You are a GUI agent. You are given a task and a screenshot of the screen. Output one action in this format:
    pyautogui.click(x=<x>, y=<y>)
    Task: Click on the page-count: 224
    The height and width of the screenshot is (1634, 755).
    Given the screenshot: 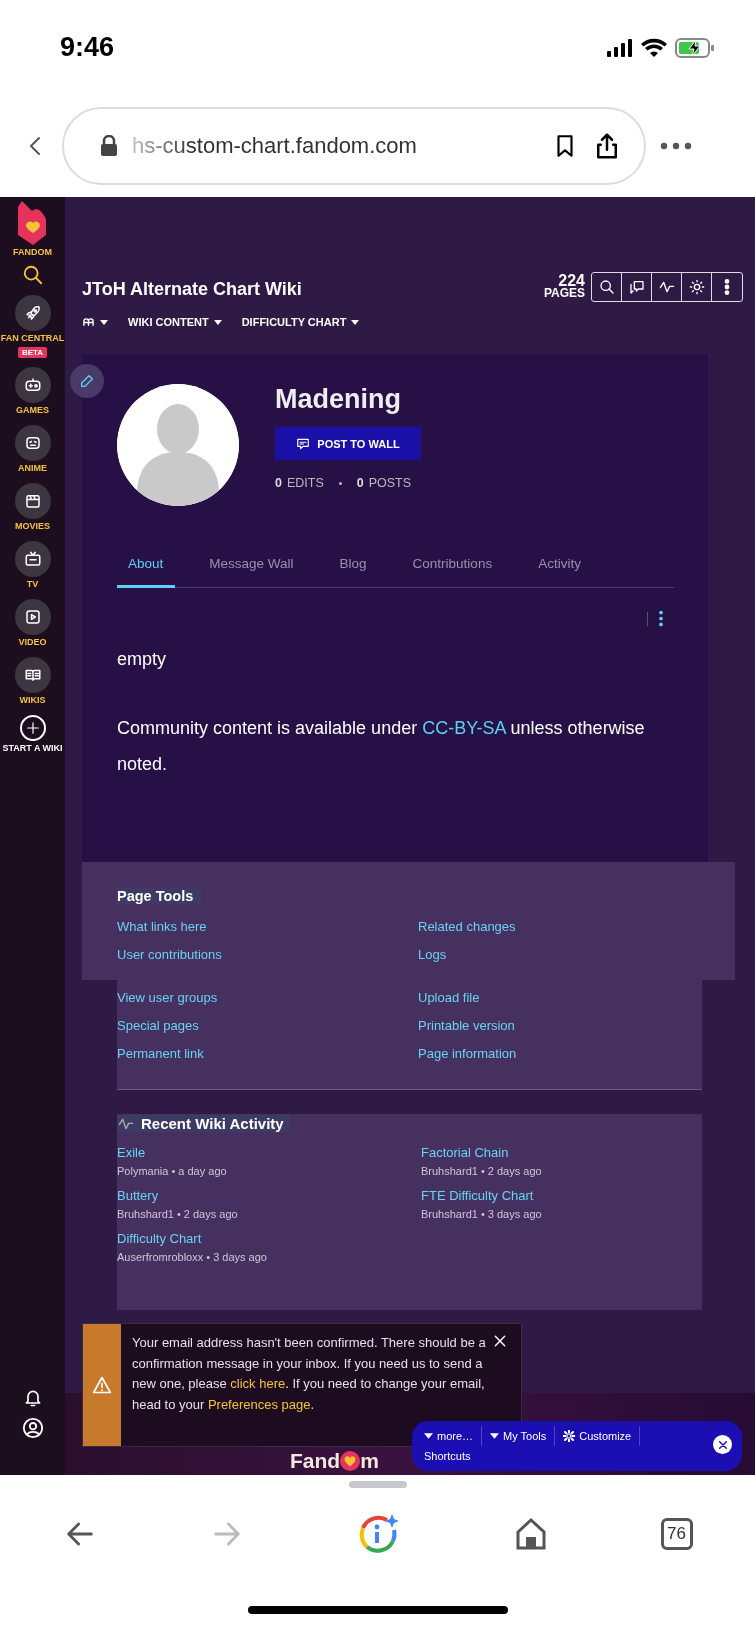 What is the action you would take?
    pyautogui.click(x=571, y=280)
    